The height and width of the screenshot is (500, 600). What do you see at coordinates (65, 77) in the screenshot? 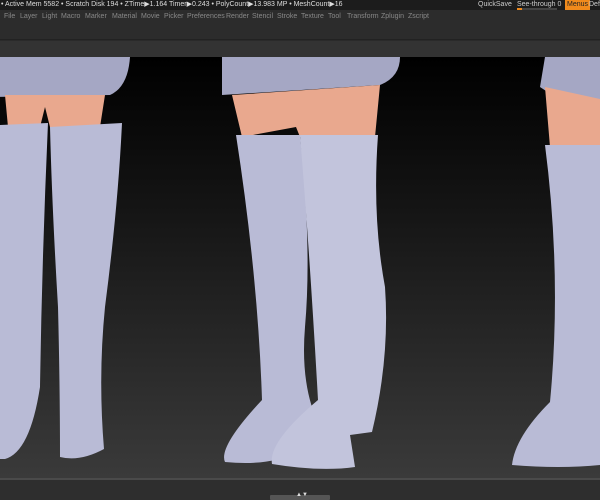
I see `sweater-left` at bounding box center [65, 77].